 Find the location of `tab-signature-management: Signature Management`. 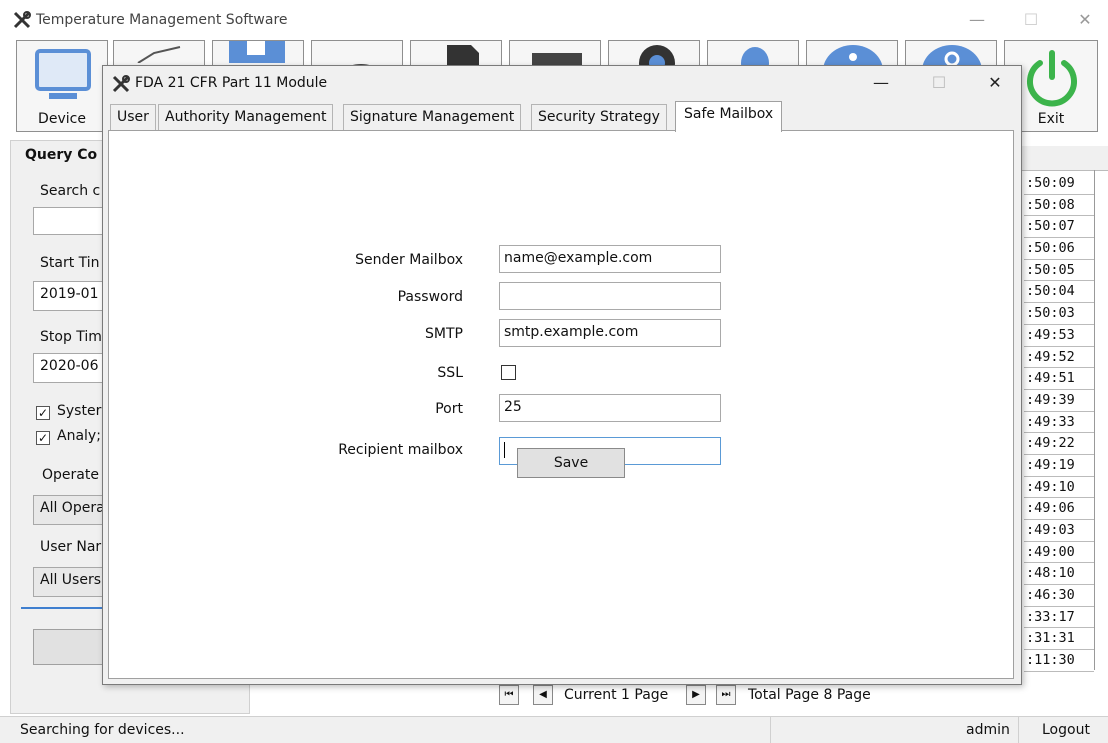

tab-signature-management: Signature Management is located at coordinates (432, 117).